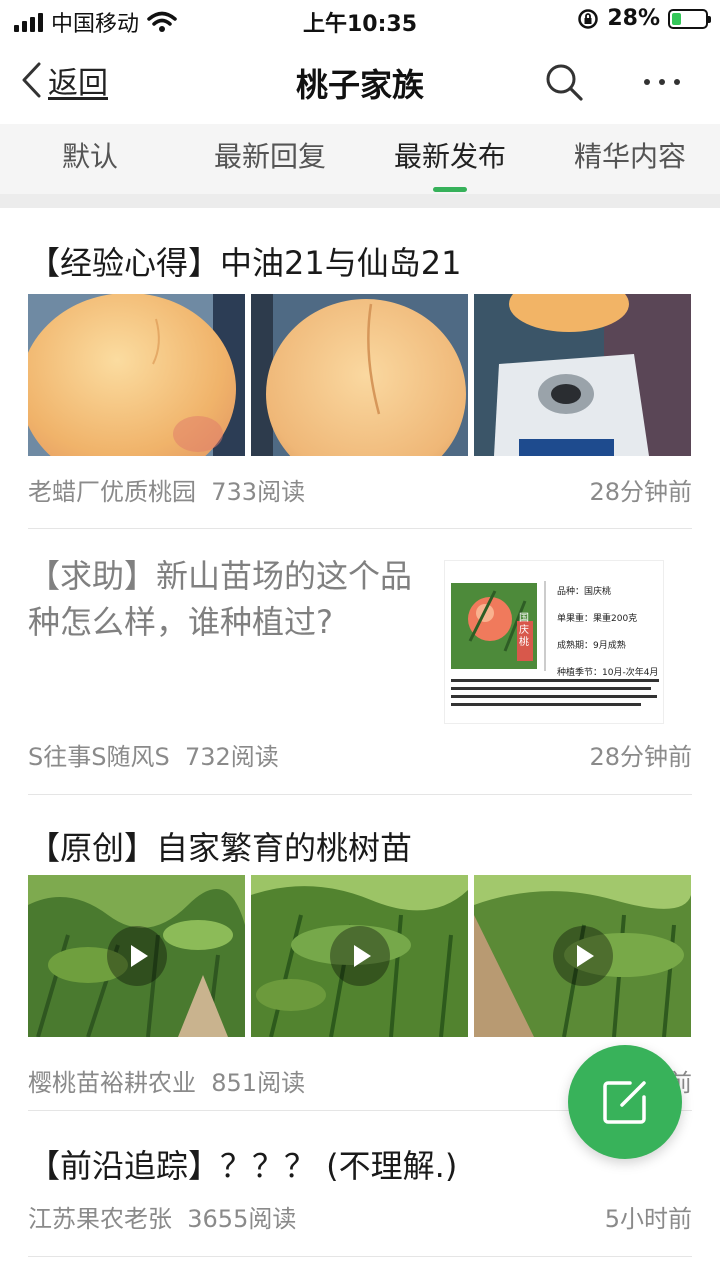 This screenshot has height=1280, width=720. Describe the element at coordinates (449, 156) in the screenshot. I see `tab-label: 最新发布` at that location.